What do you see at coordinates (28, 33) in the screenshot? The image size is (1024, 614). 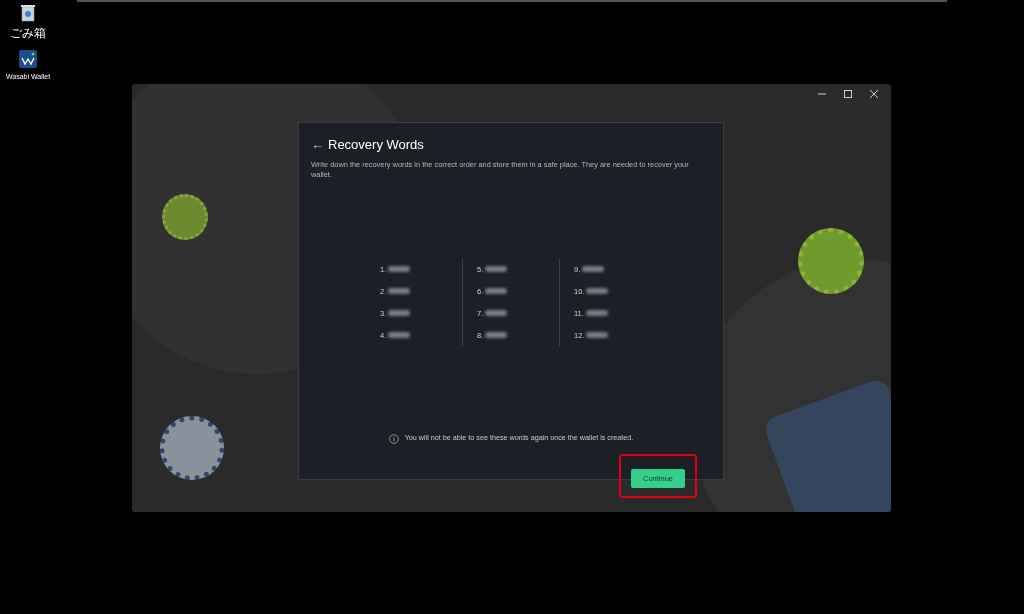 I see `desktop-icon-label: ごみ箱` at bounding box center [28, 33].